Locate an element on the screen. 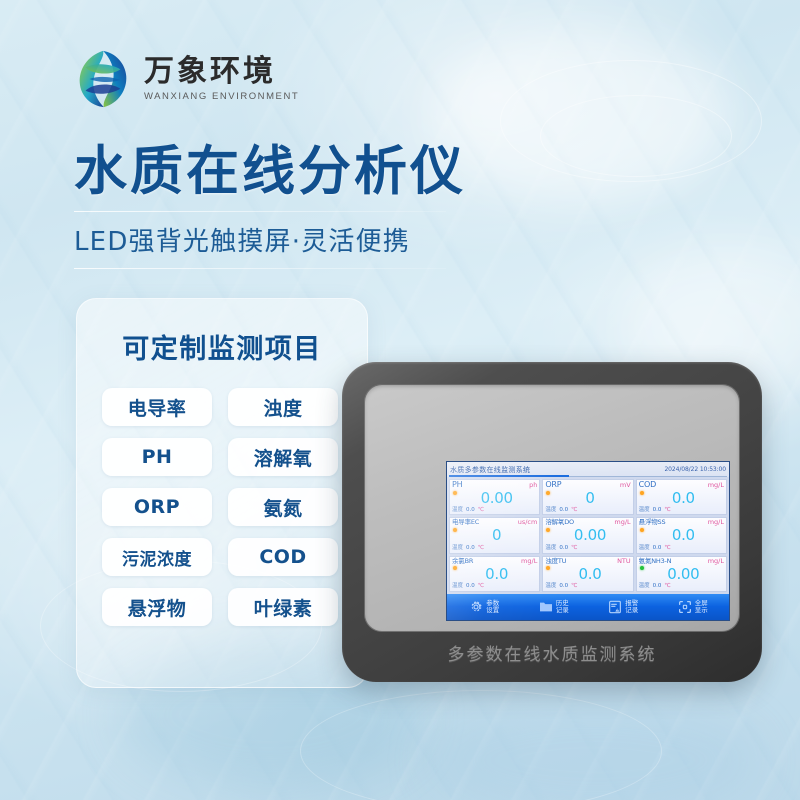 The height and width of the screenshot is (800, 800). parameter-unit: ph is located at coordinates (533, 485).